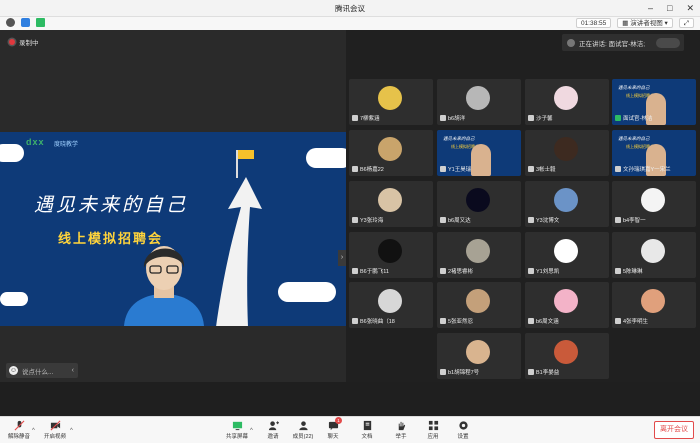 Image resolution: width=700 pixels, height=443 pixels. Describe the element at coordinates (567, 305) in the screenshot. I see `participant-tile: b6周文涵` at that location.